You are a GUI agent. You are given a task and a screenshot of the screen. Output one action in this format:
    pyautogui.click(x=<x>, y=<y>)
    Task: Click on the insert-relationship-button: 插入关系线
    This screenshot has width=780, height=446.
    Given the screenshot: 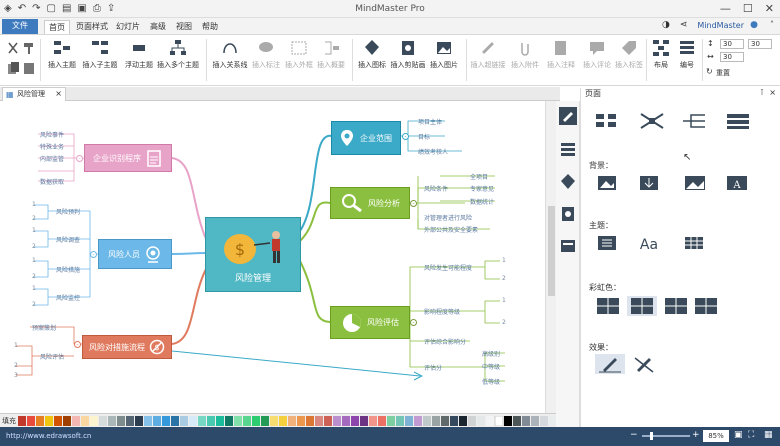 What is the action you would take?
    pyautogui.click(x=230, y=54)
    